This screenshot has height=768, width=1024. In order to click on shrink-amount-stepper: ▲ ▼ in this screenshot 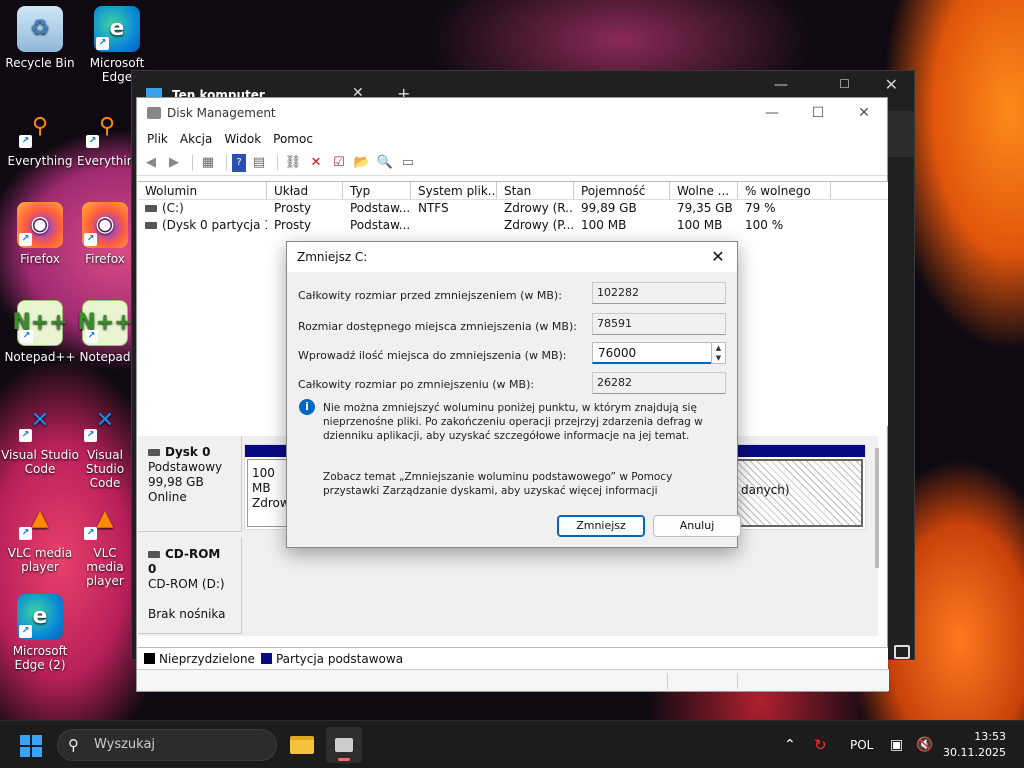, I will do `click(718, 353)`.